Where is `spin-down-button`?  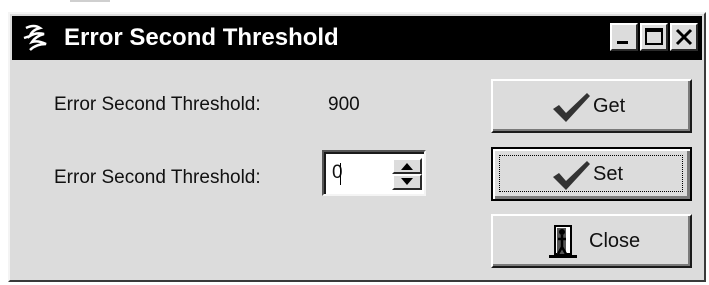
spin-down-button is located at coordinates (407, 182).